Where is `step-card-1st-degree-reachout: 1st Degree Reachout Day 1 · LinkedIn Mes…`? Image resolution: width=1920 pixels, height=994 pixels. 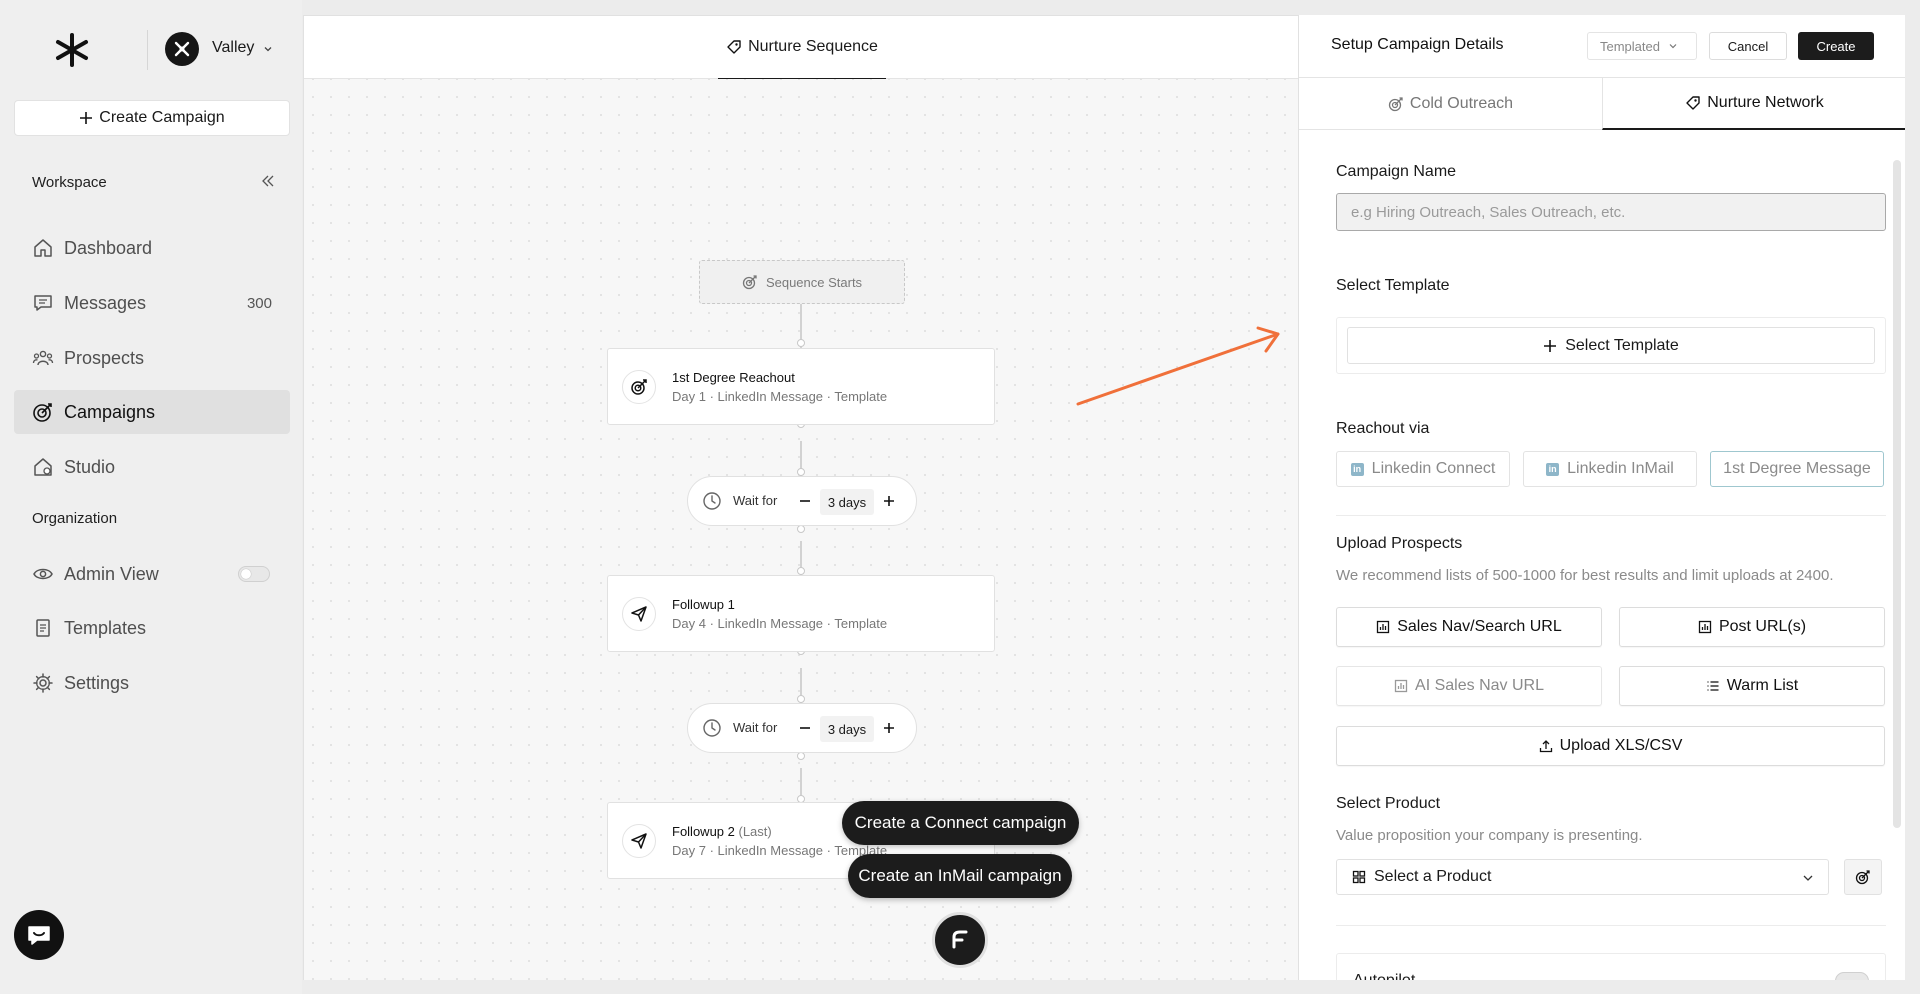
step-card-1st-degree-reachout: 1st Degree Reachout Day 1 · LinkedIn Mes… is located at coordinates (801, 386).